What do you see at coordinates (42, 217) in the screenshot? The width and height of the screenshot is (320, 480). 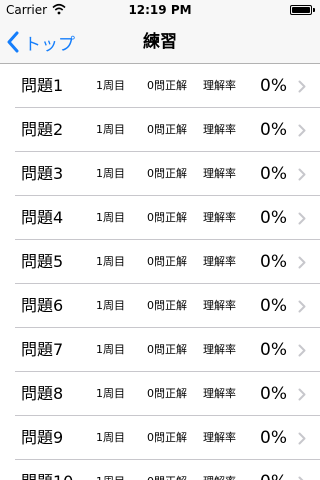 I see `problem-title: 問題4` at bounding box center [42, 217].